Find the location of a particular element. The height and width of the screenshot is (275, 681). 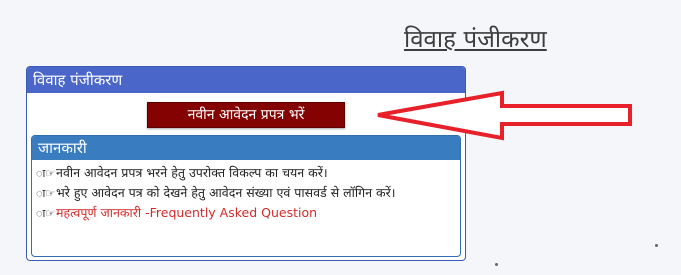

fill-new-application-button: नवीन आवेदन प्रपत्र भरें is located at coordinates (246, 115).